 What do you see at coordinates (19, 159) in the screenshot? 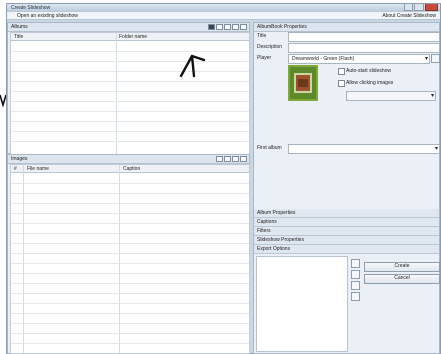
I see `images-title: Images` at bounding box center [19, 159].